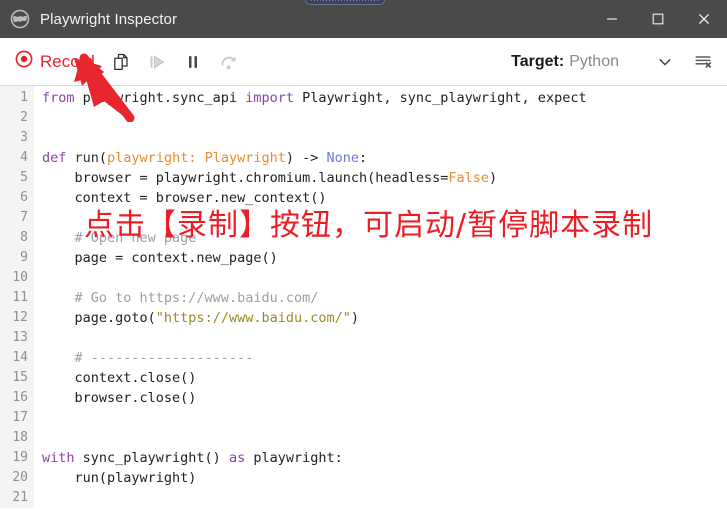 The height and width of the screenshot is (509, 727). Describe the element at coordinates (20, 397) in the screenshot. I see `line-number: 16` at that location.